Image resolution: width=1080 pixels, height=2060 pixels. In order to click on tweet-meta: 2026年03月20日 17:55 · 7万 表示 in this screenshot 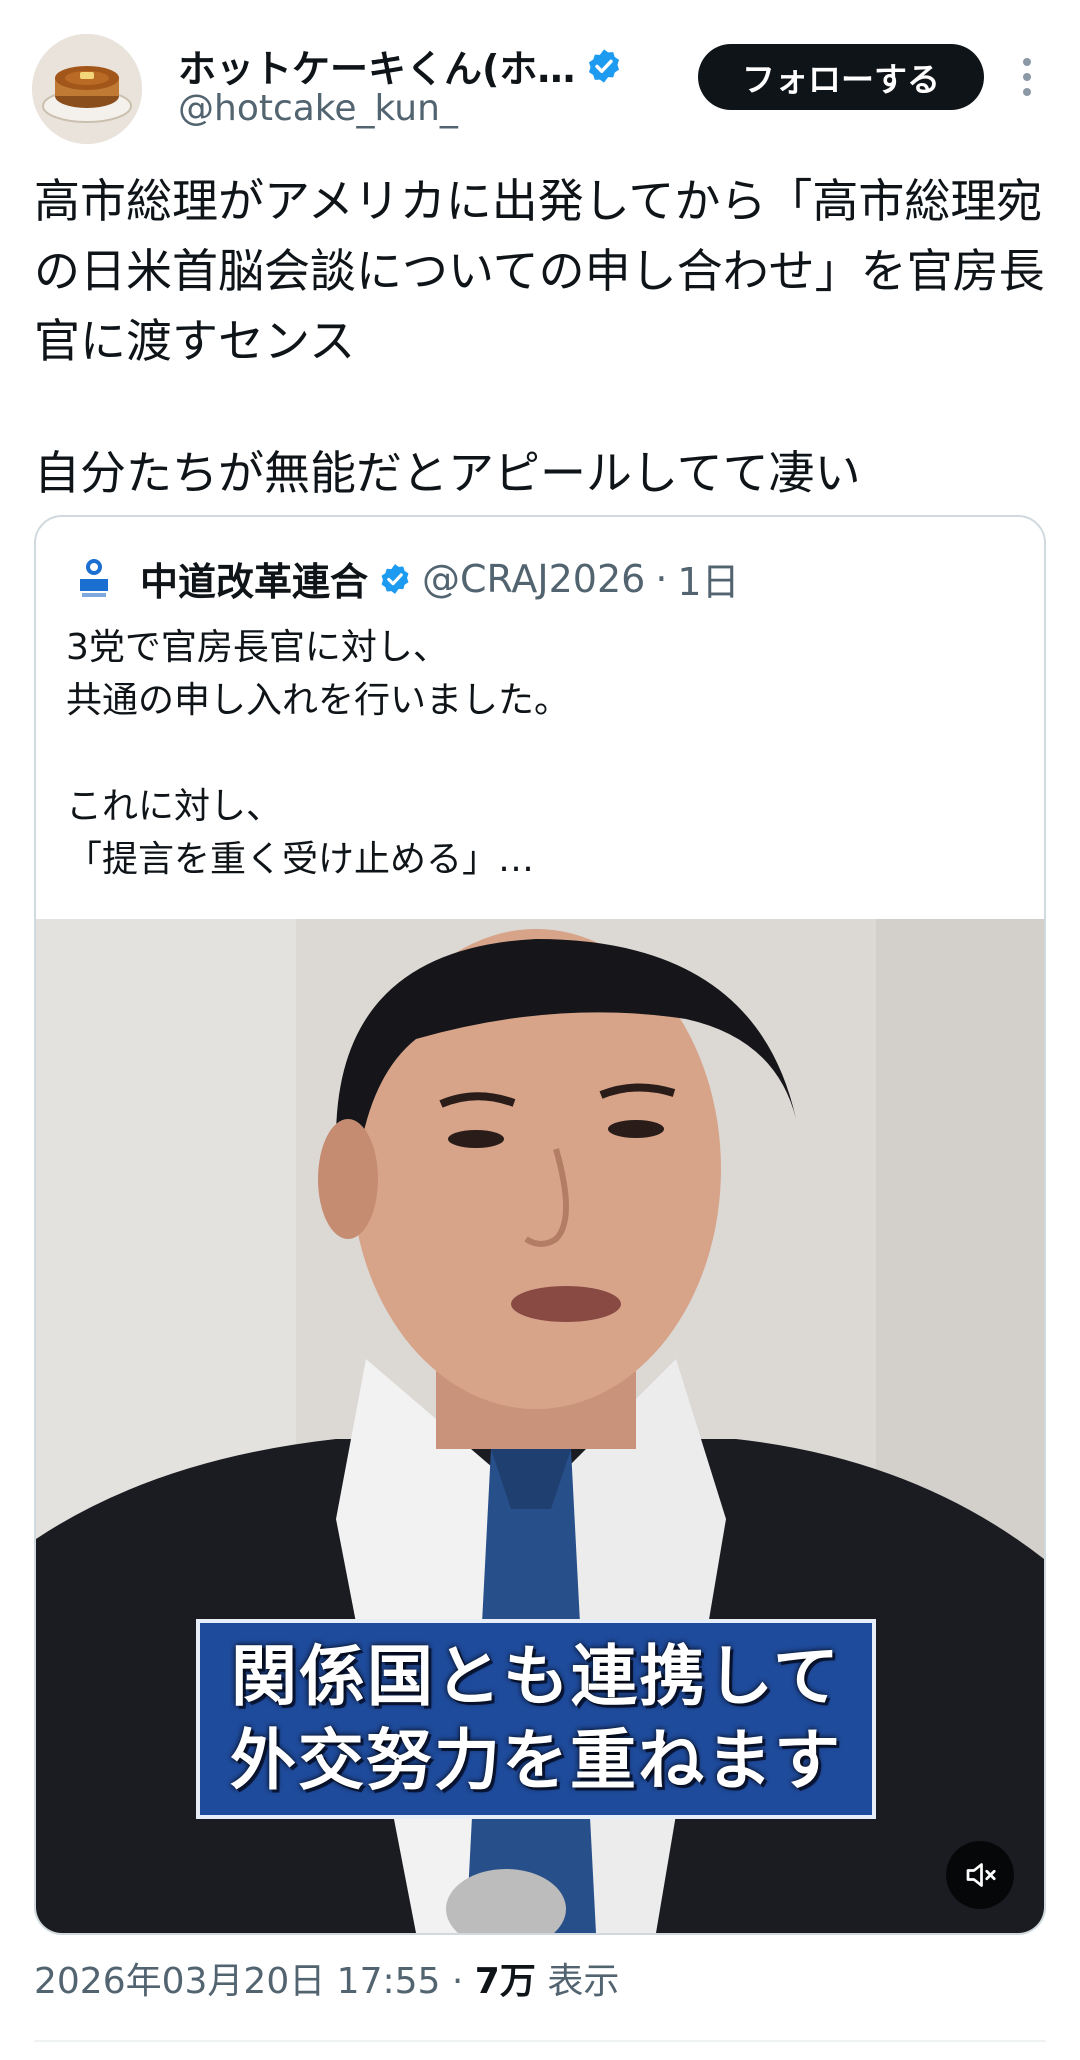, I will do `click(326, 1978)`.